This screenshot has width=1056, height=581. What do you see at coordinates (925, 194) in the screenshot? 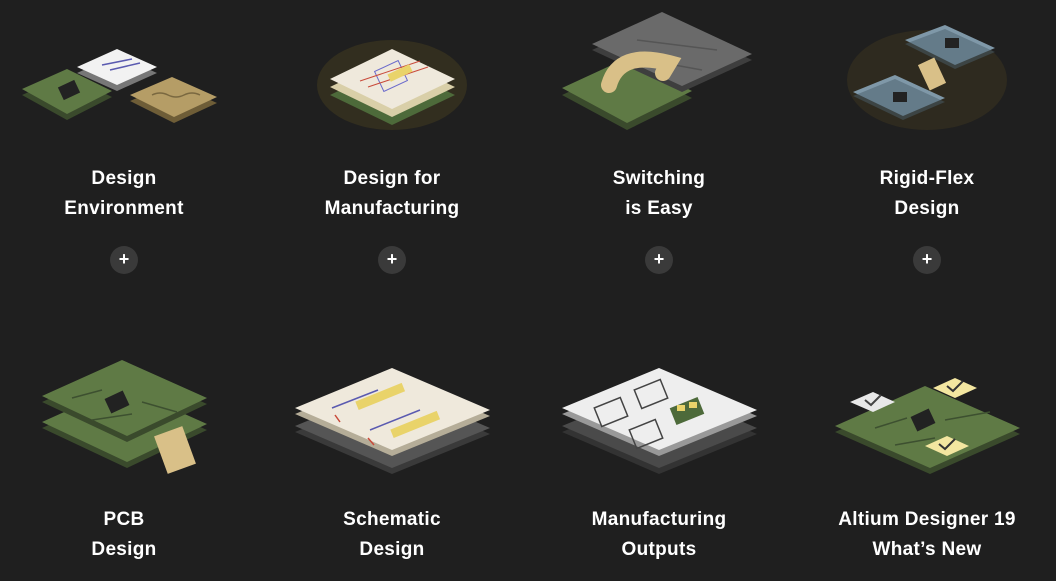
I see `card-title: Rigid-Flex Design` at bounding box center [925, 194].